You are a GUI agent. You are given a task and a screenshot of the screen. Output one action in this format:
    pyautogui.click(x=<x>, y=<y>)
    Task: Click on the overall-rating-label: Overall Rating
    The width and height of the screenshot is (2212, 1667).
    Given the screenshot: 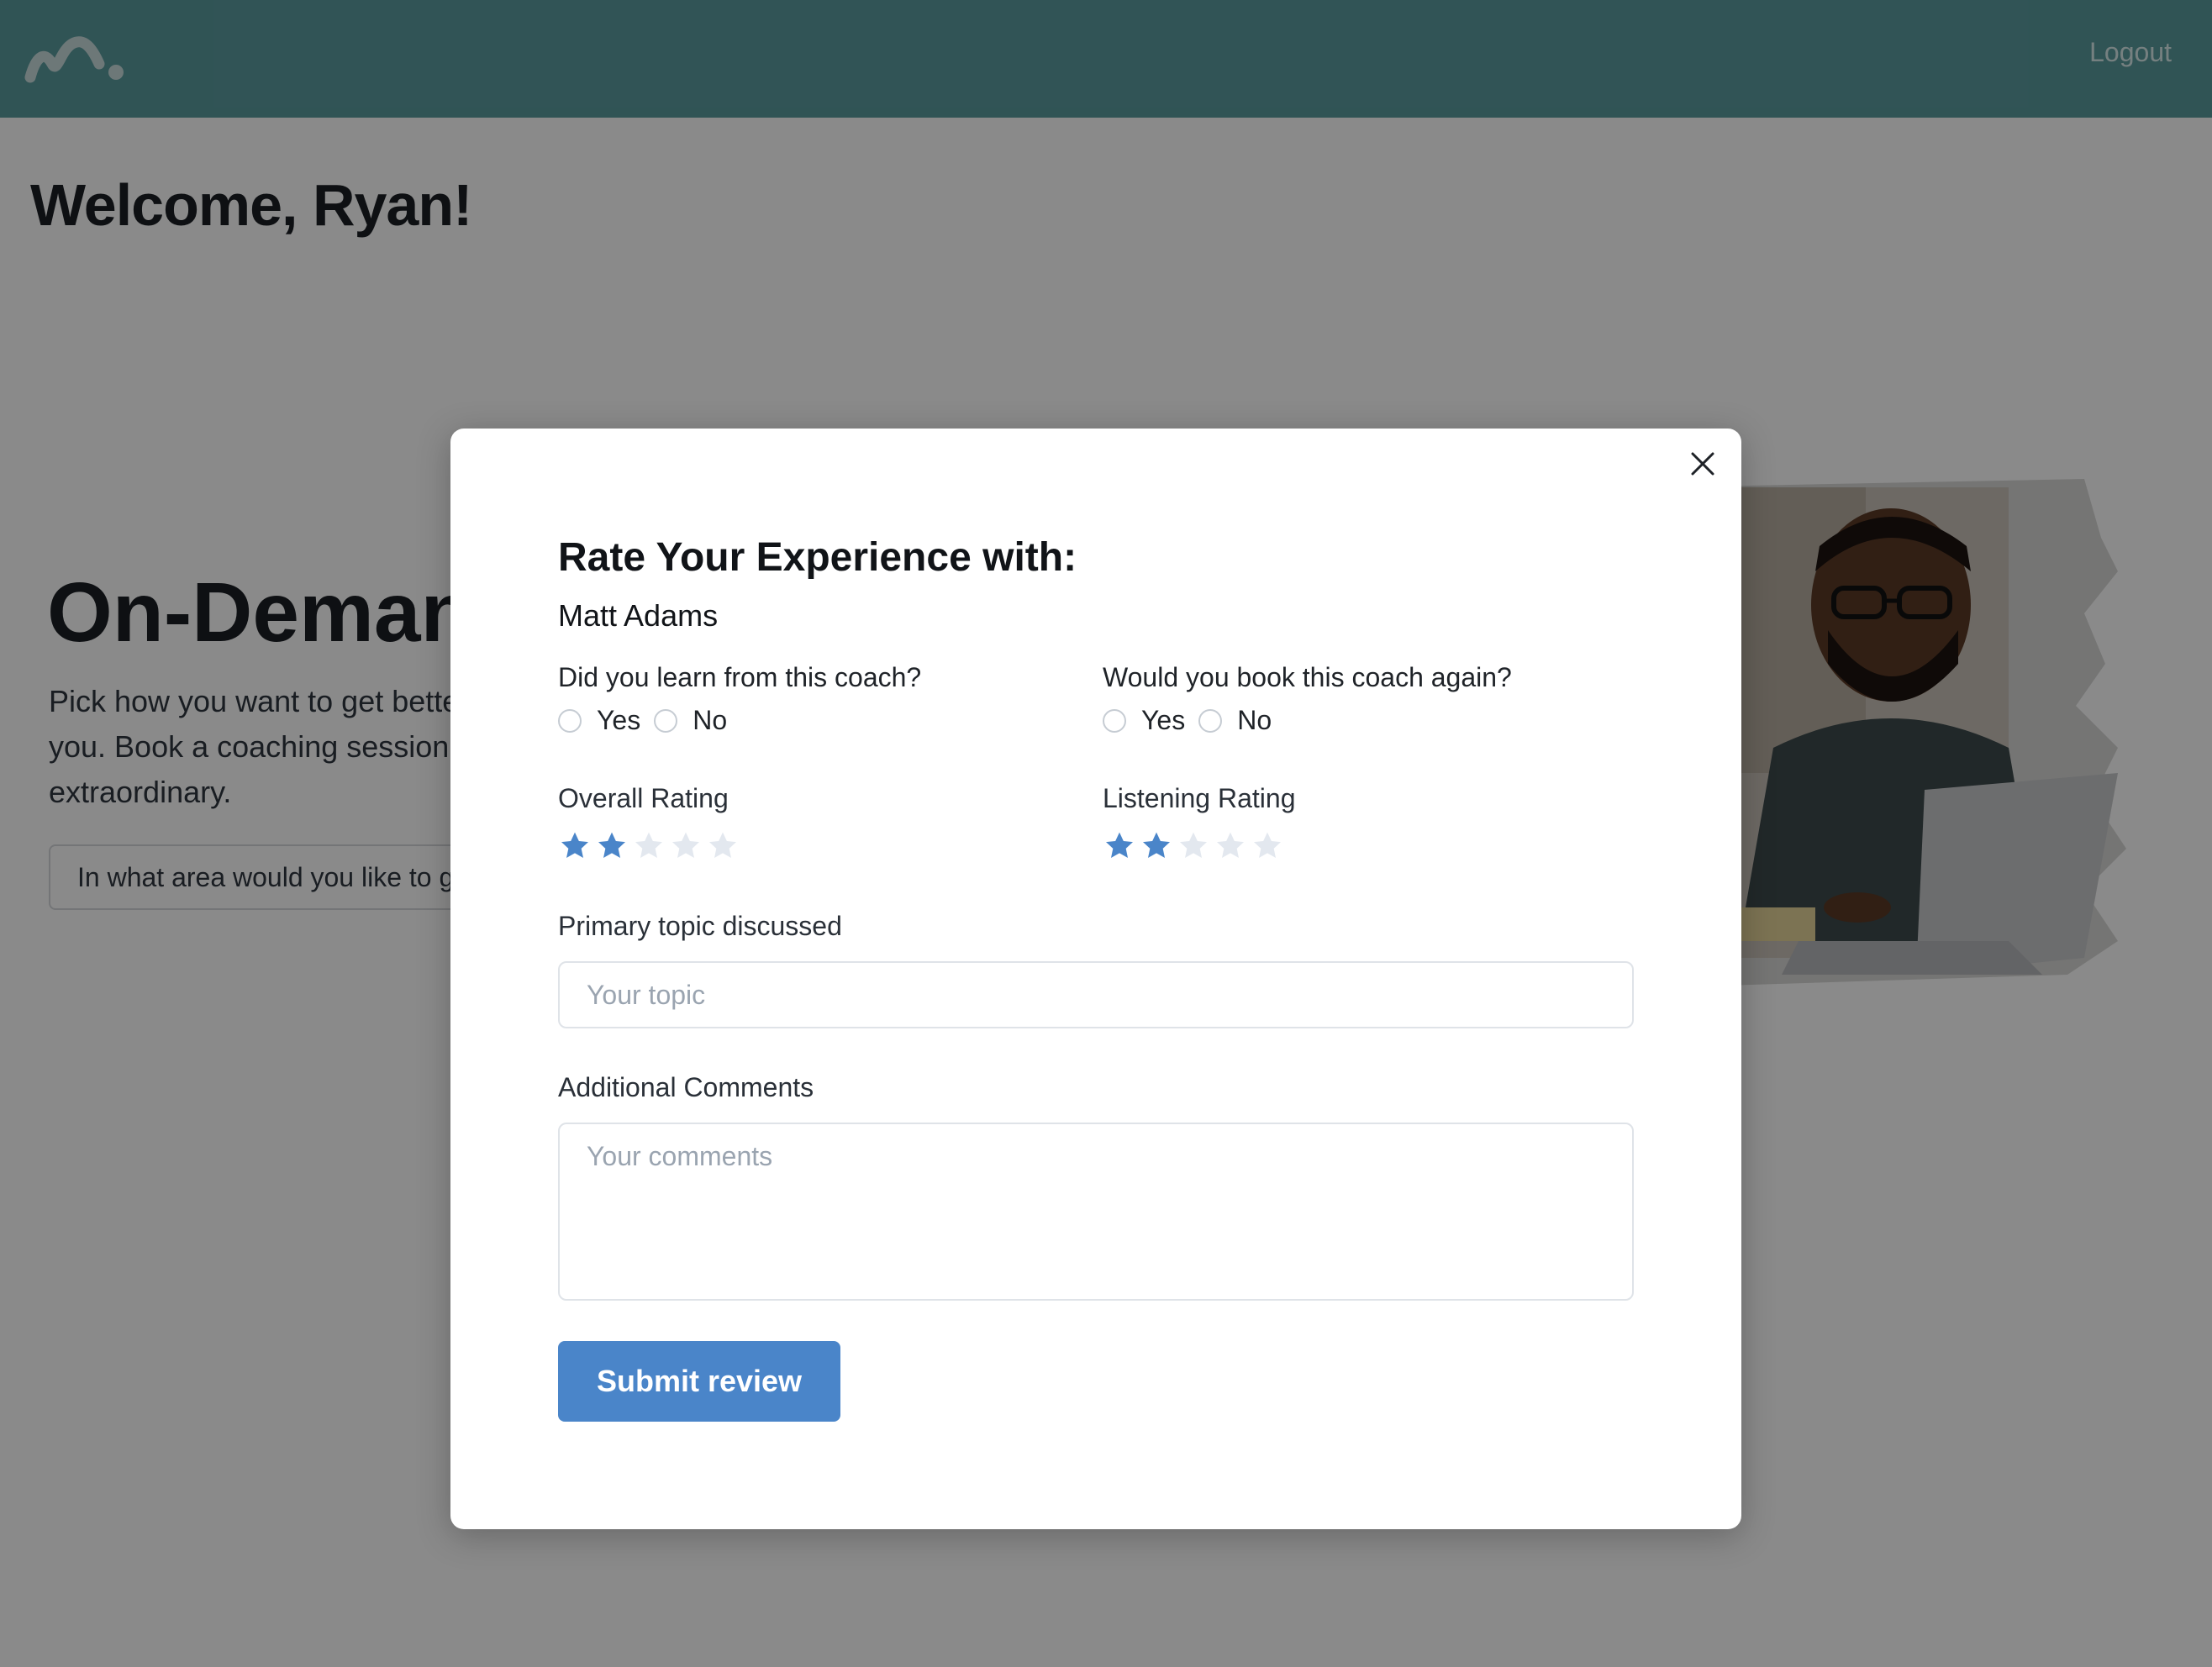 What is the action you would take?
    pyautogui.click(x=643, y=798)
    